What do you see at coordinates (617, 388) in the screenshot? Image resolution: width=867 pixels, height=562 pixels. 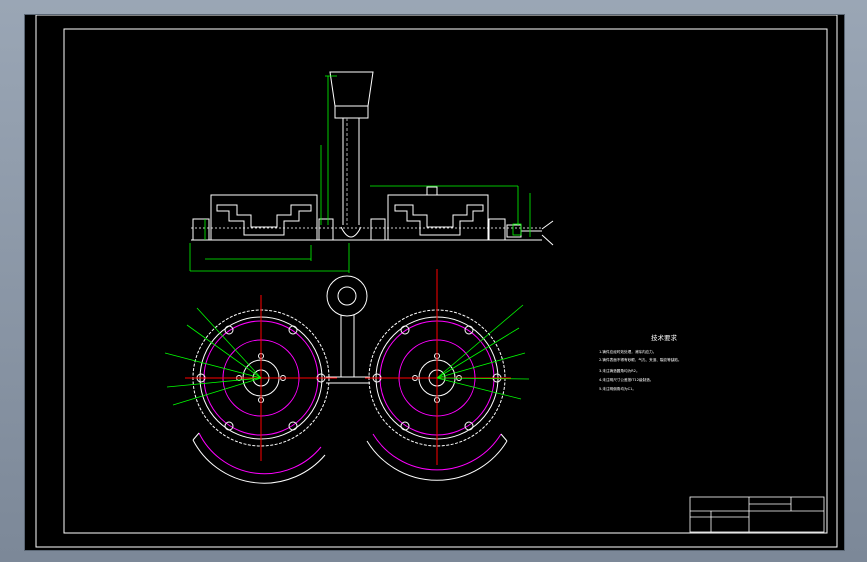 I see `tech-note-5: 5.未注明倒角均为C1。` at bounding box center [617, 388].